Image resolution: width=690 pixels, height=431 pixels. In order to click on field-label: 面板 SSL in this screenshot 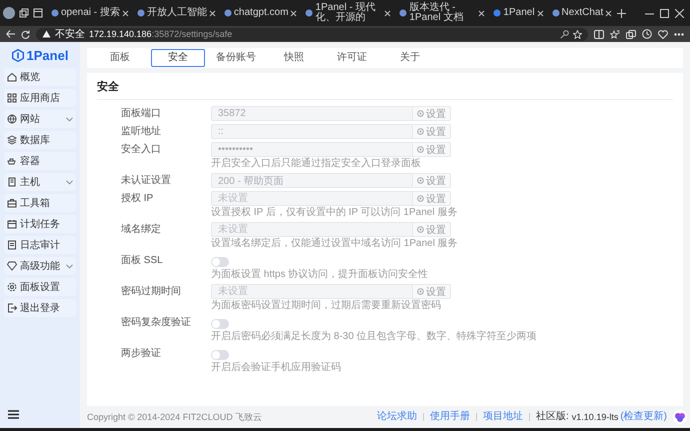, I will do `click(142, 261)`.